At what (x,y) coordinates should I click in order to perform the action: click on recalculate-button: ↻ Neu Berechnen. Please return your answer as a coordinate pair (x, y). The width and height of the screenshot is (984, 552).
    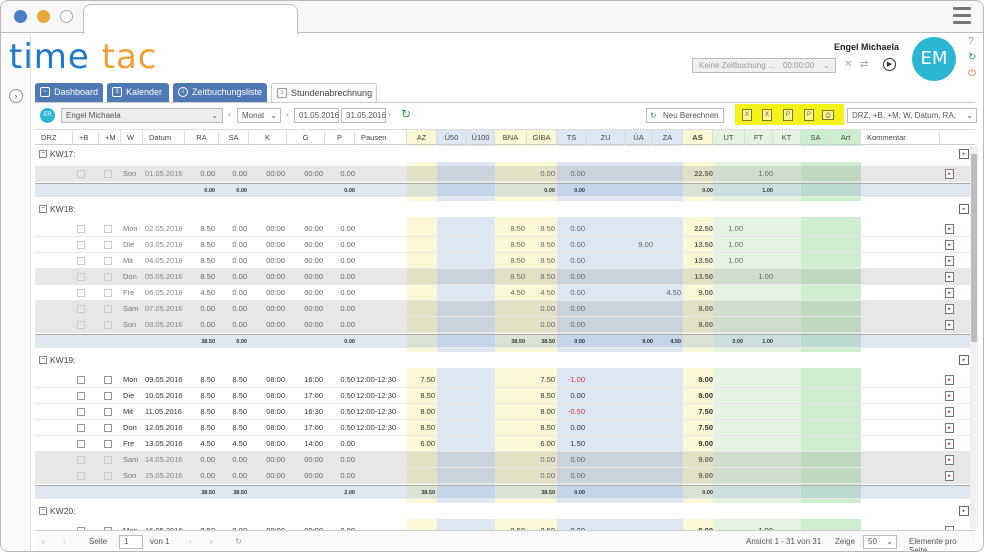
    Looking at the image, I should click on (685, 115).